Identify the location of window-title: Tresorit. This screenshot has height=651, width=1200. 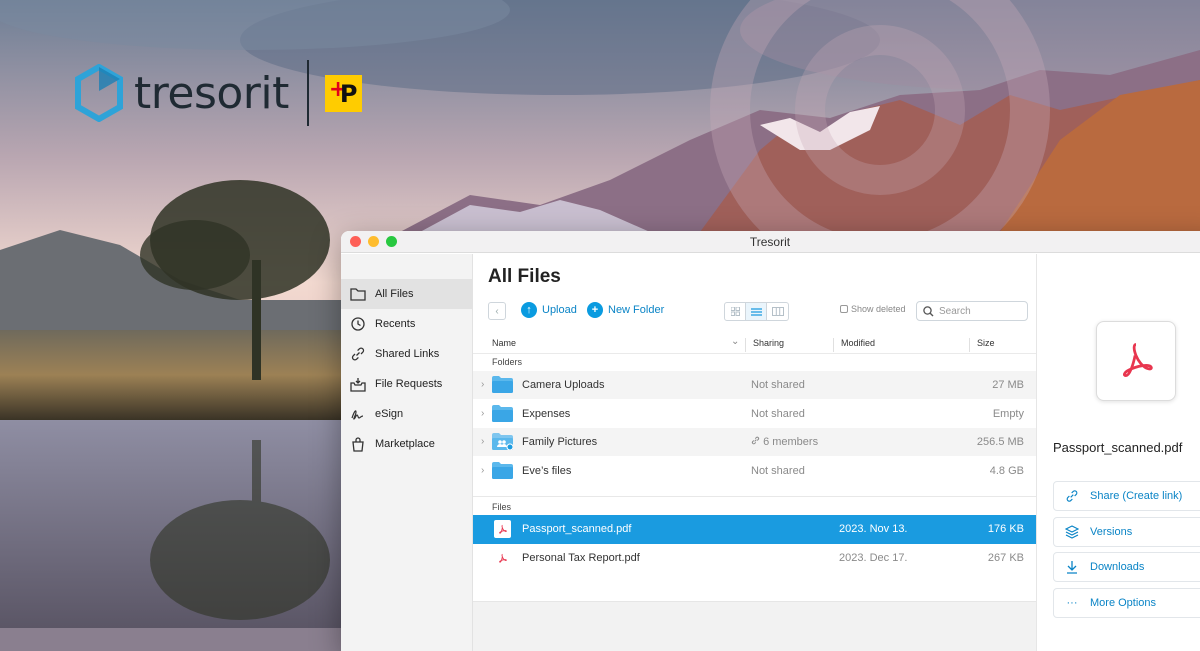
(770, 242).